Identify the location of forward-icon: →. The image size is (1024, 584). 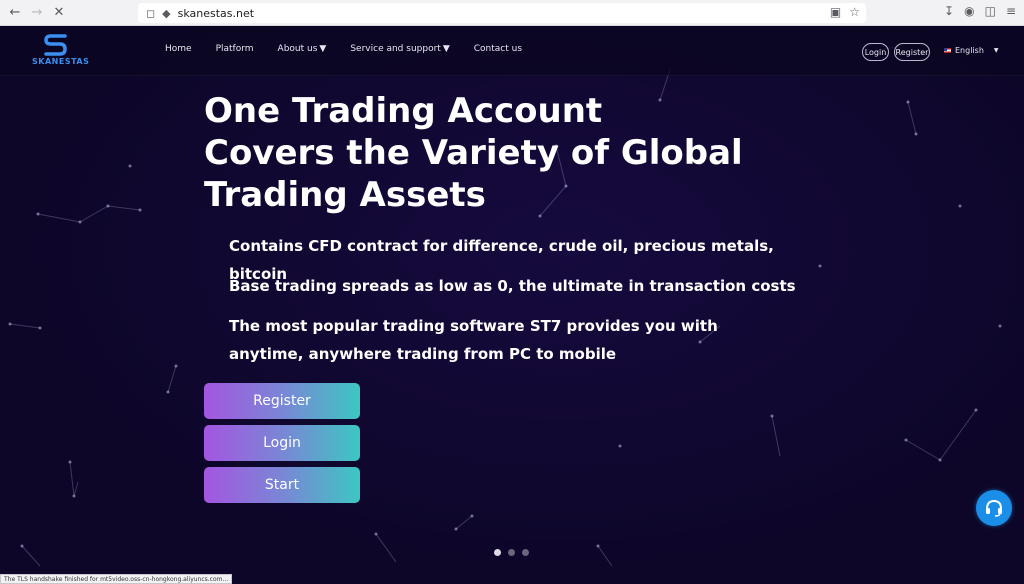
(37, 13).